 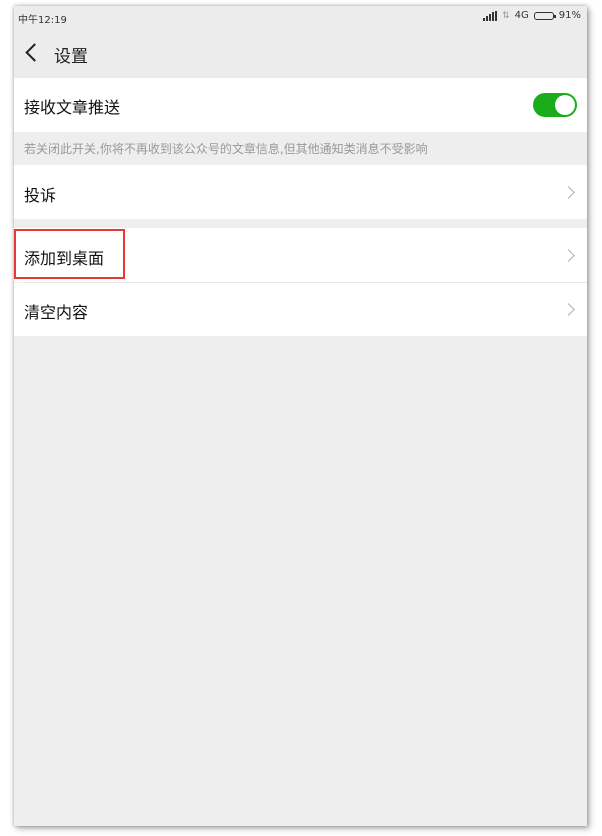 I want to click on back-icon, so click(x=34, y=52).